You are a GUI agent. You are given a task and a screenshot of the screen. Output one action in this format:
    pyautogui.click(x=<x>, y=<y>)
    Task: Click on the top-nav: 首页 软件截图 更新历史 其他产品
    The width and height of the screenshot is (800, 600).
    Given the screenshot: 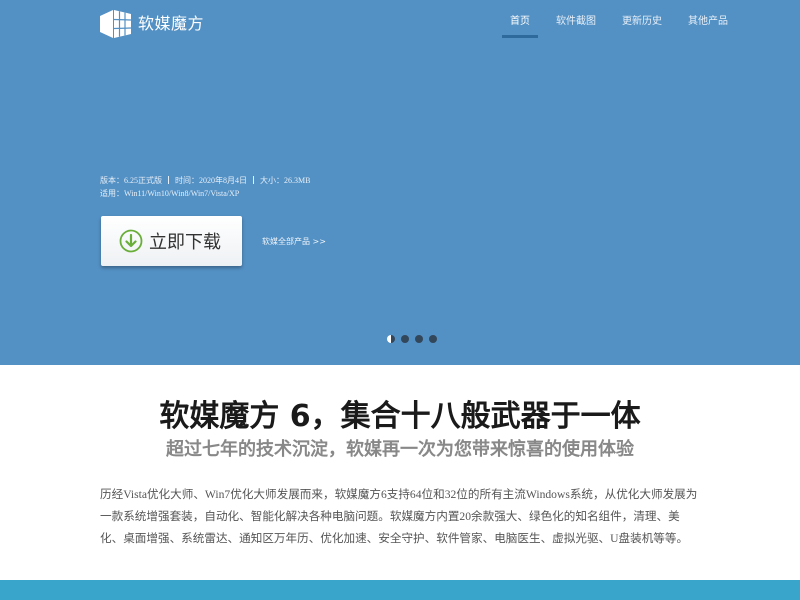 What is the action you would take?
    pyautogui.click(x=606, y=20)
    